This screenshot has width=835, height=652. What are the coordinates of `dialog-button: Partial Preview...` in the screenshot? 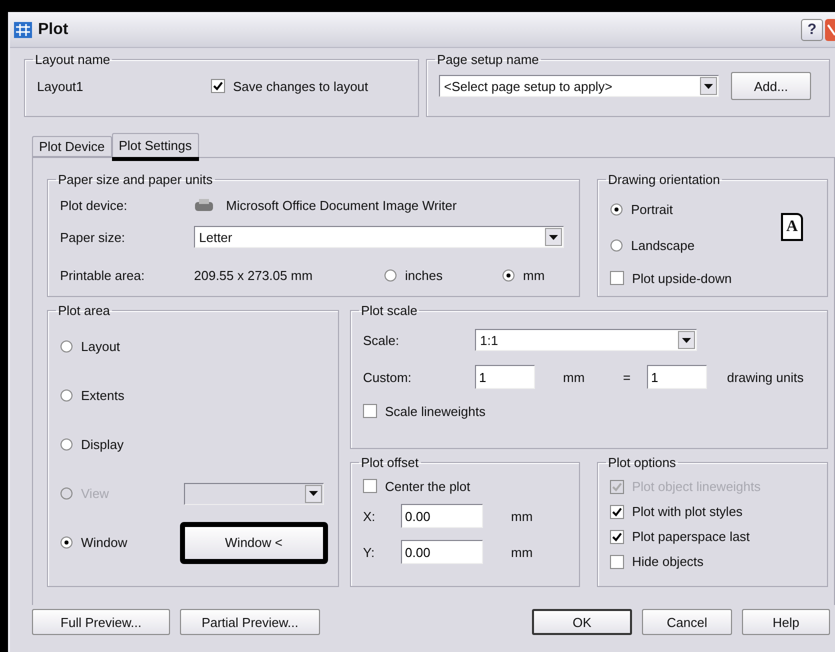 It's located at (250, 622).